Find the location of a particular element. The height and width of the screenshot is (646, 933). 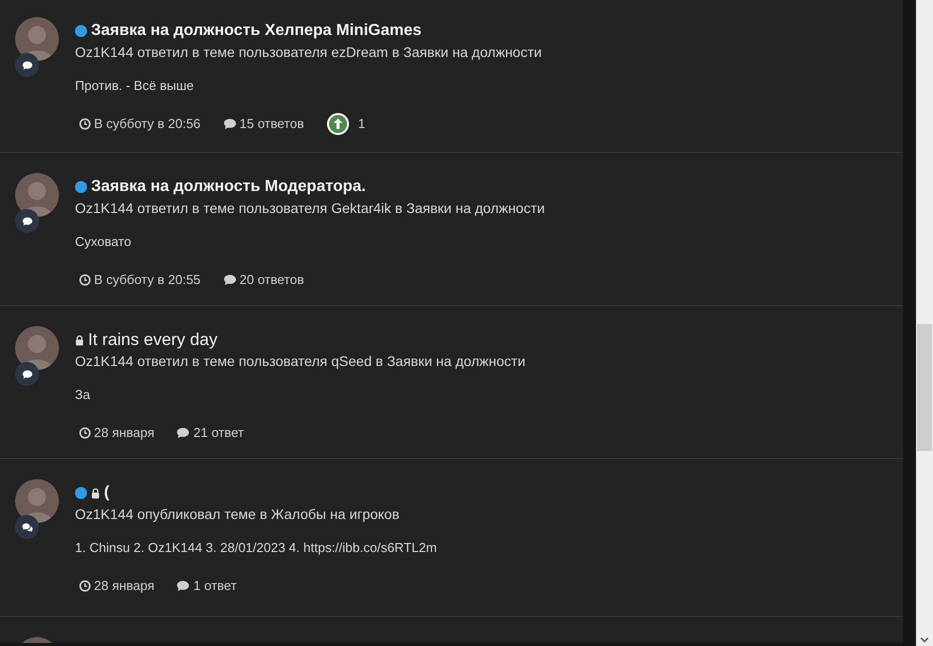

activity-description: Oz1K144 ответил в теме пользователя ezDream в Заявки на должности is located at coordinates (308, 52).